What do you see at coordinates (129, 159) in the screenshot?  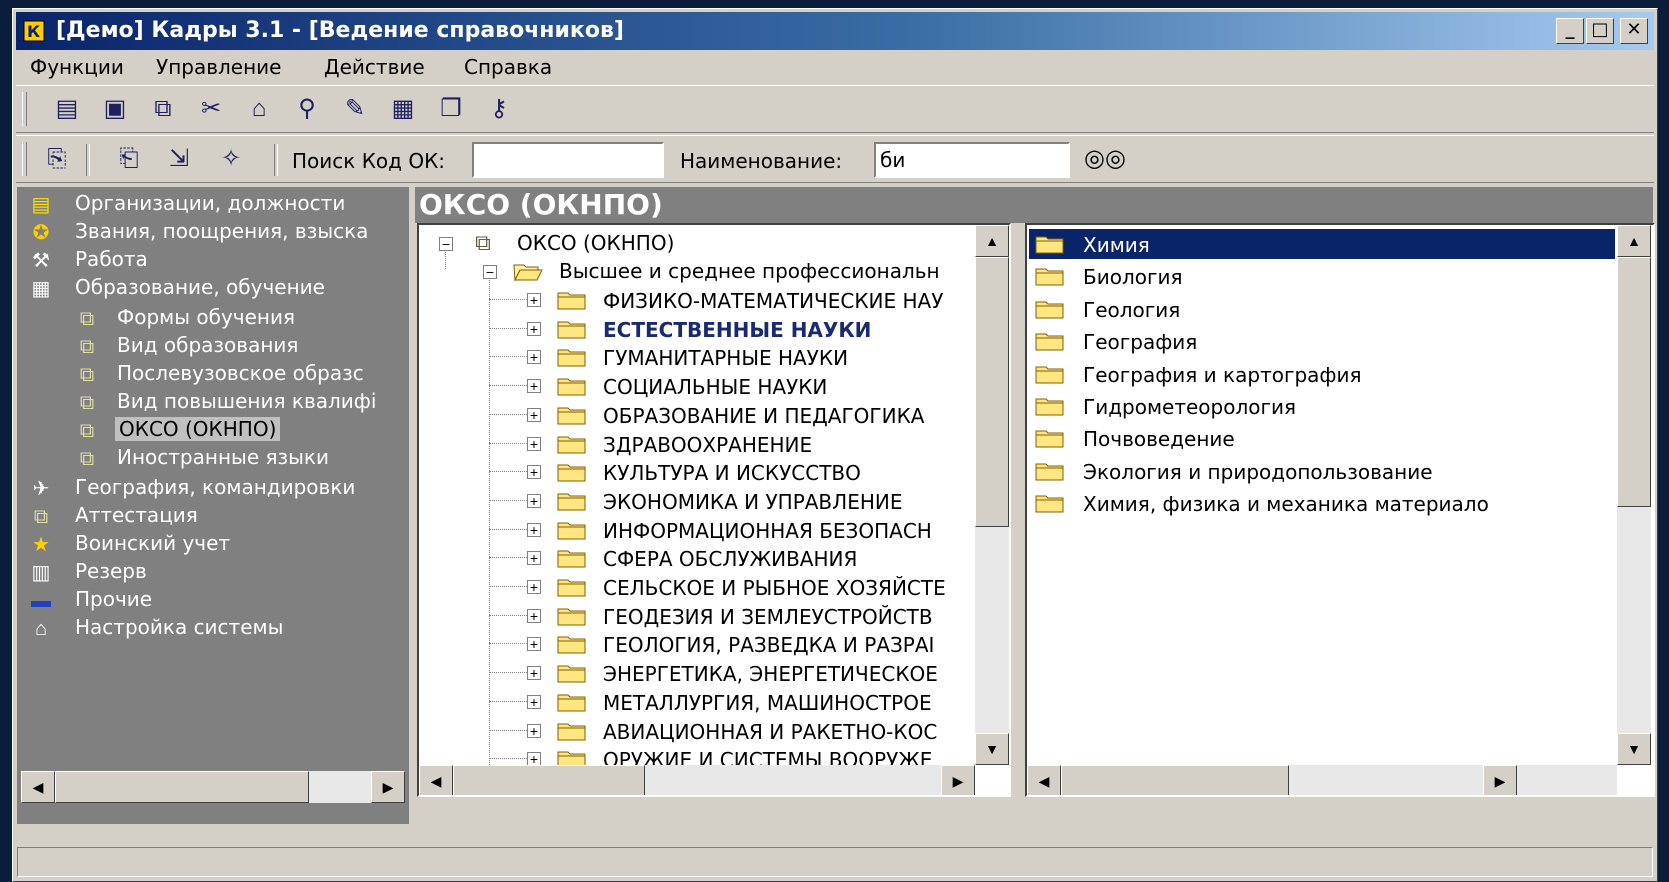 I see `copy-icon: ⎗` at bounding box center [129, 159].